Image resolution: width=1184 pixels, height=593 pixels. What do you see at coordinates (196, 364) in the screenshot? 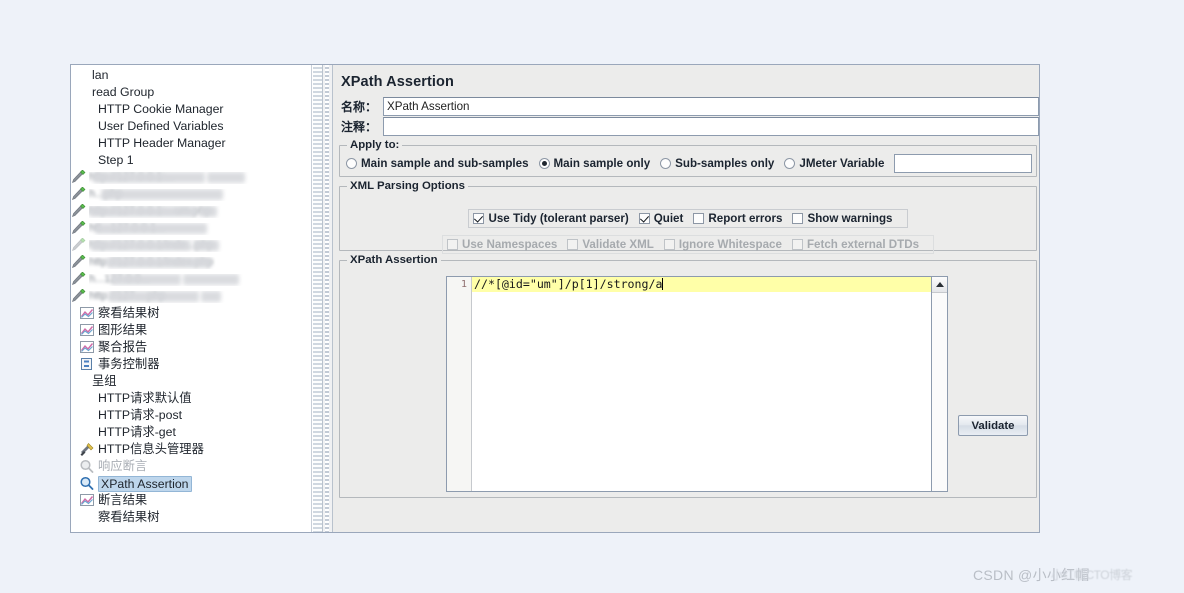
I see `tree-item-事务控制器: 事务控制器` at bounding box center [196, 364].